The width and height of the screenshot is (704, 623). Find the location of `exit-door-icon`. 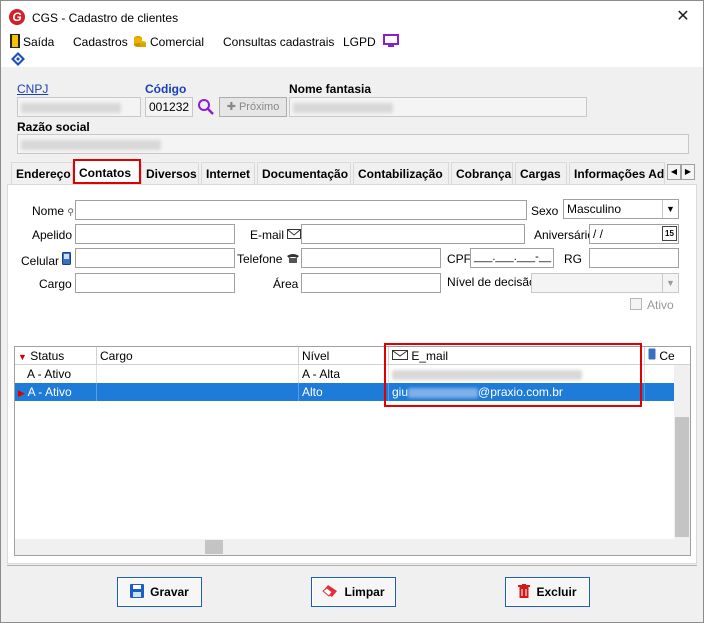

exit-door-icon is located at coordinates (15, 43).